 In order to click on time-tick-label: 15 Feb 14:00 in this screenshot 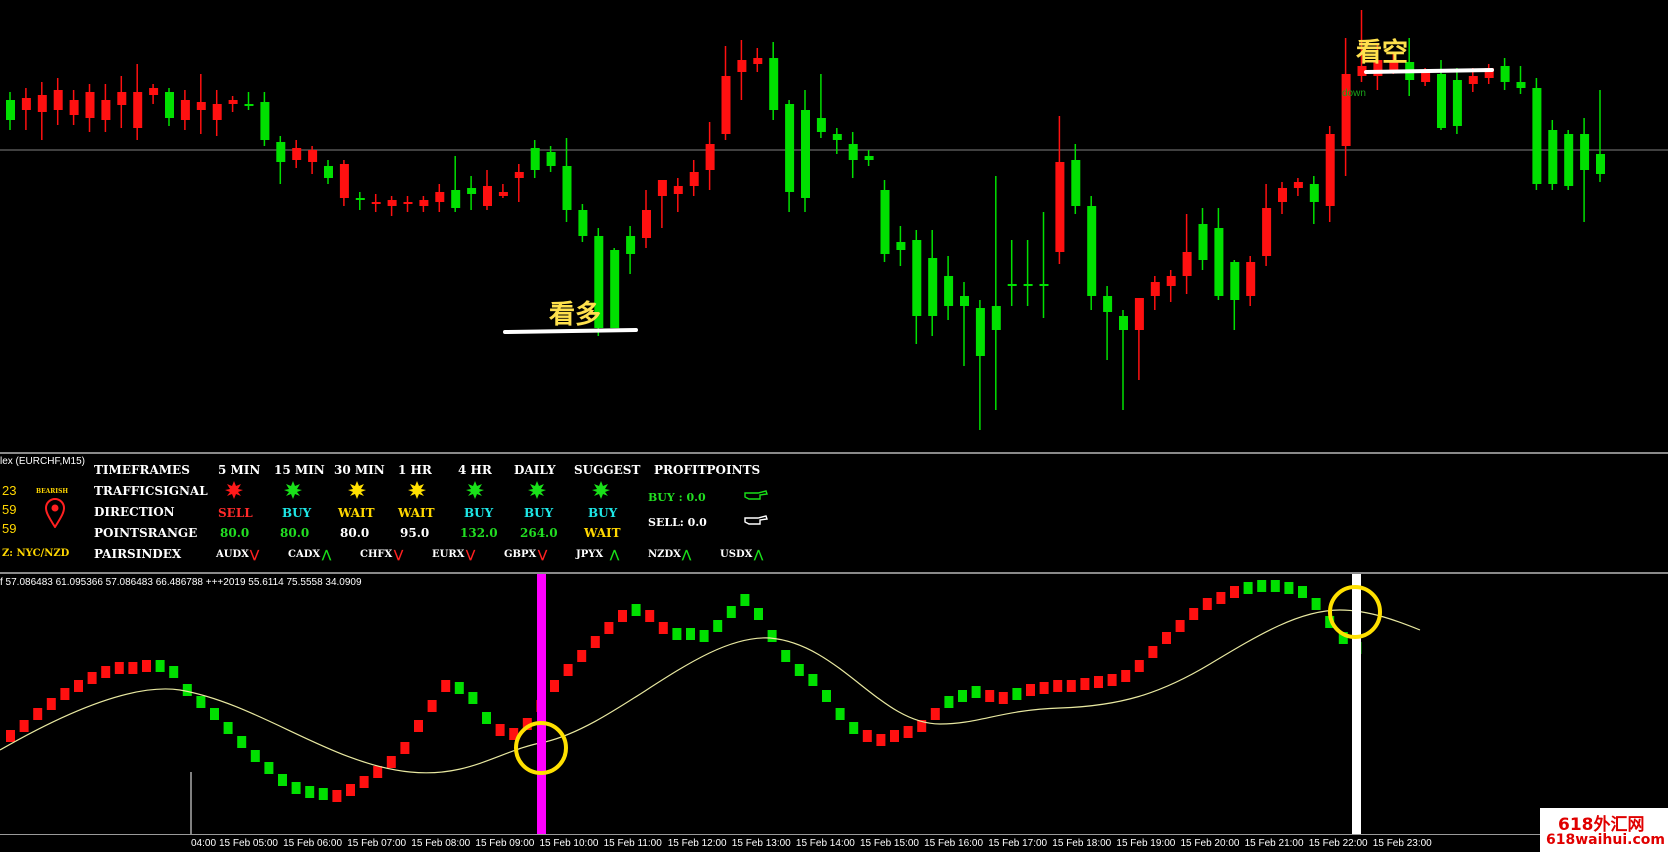, I will do `click(825, 843)`.